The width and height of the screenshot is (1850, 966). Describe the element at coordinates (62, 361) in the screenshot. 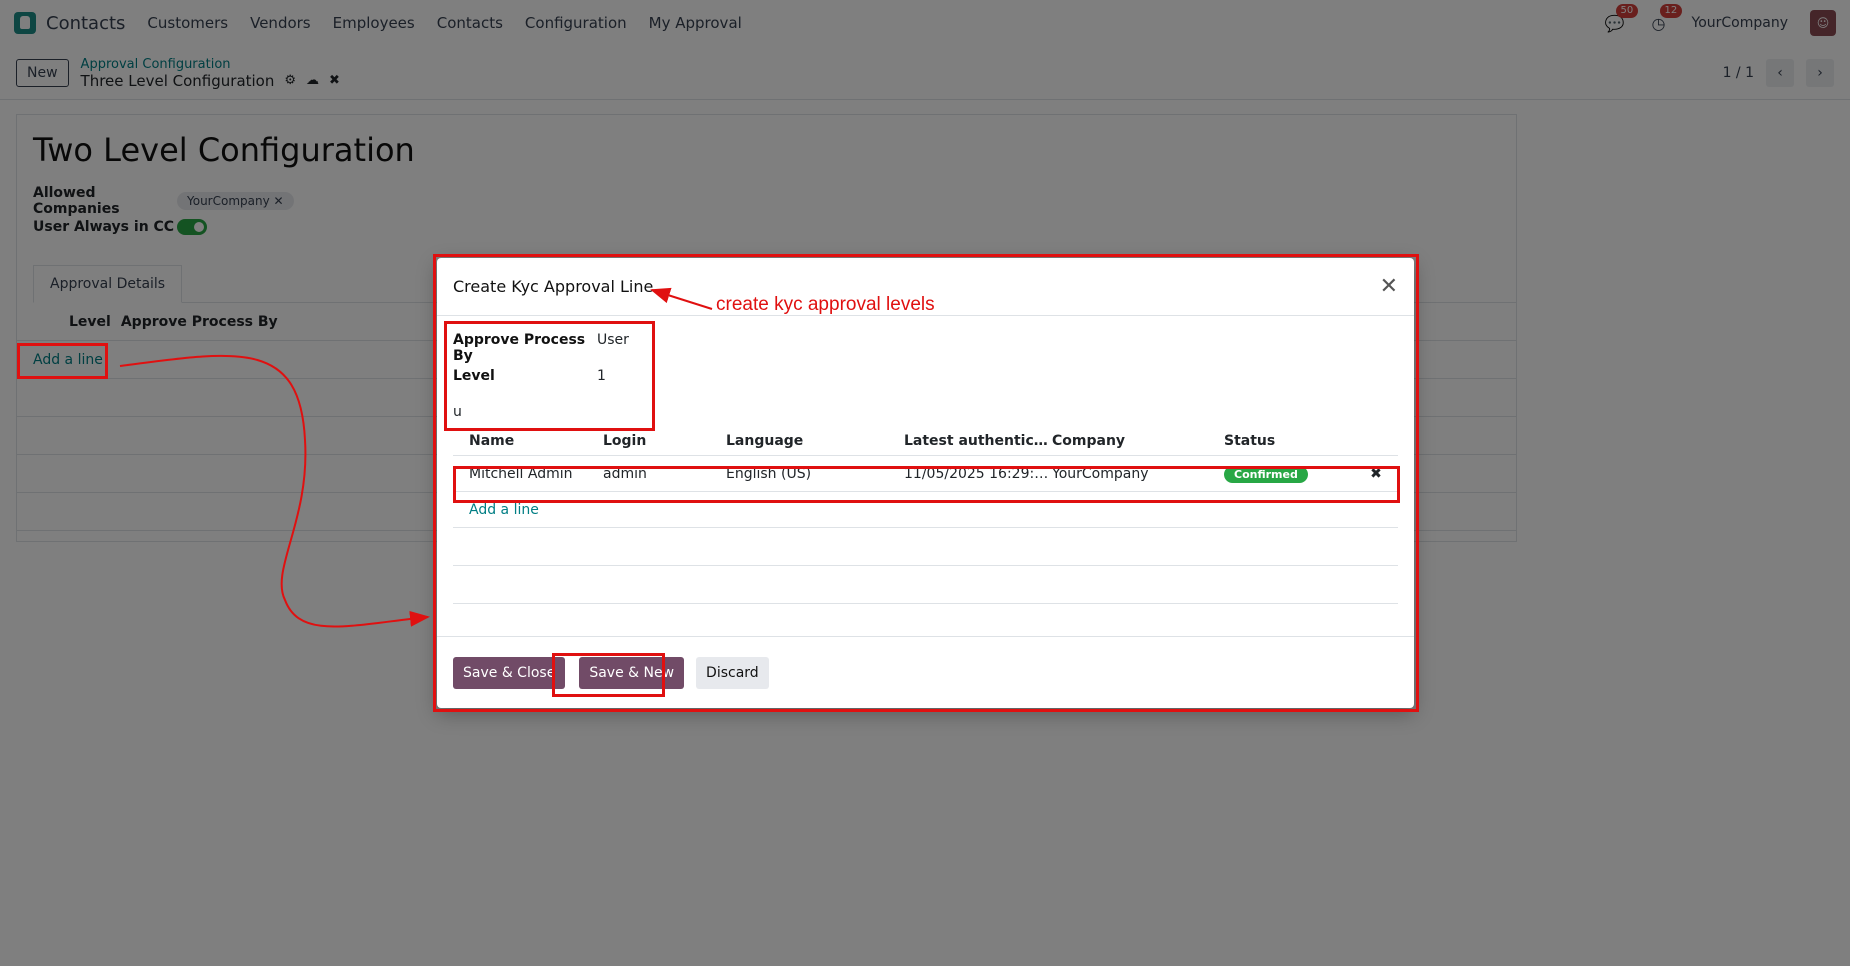

I see `annotation-add-line-box` at that location.